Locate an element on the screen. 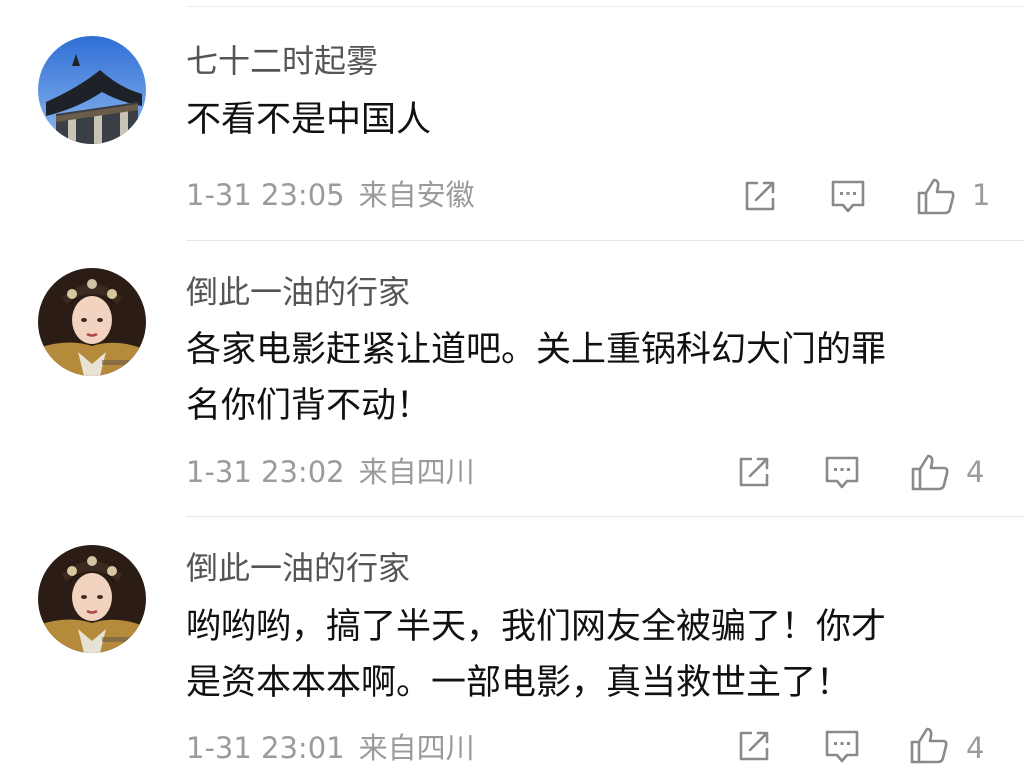 The image size is (1024, 767). comment-meta: 1-31 23:05 来自安徽 is located at coordinates (330, 195).